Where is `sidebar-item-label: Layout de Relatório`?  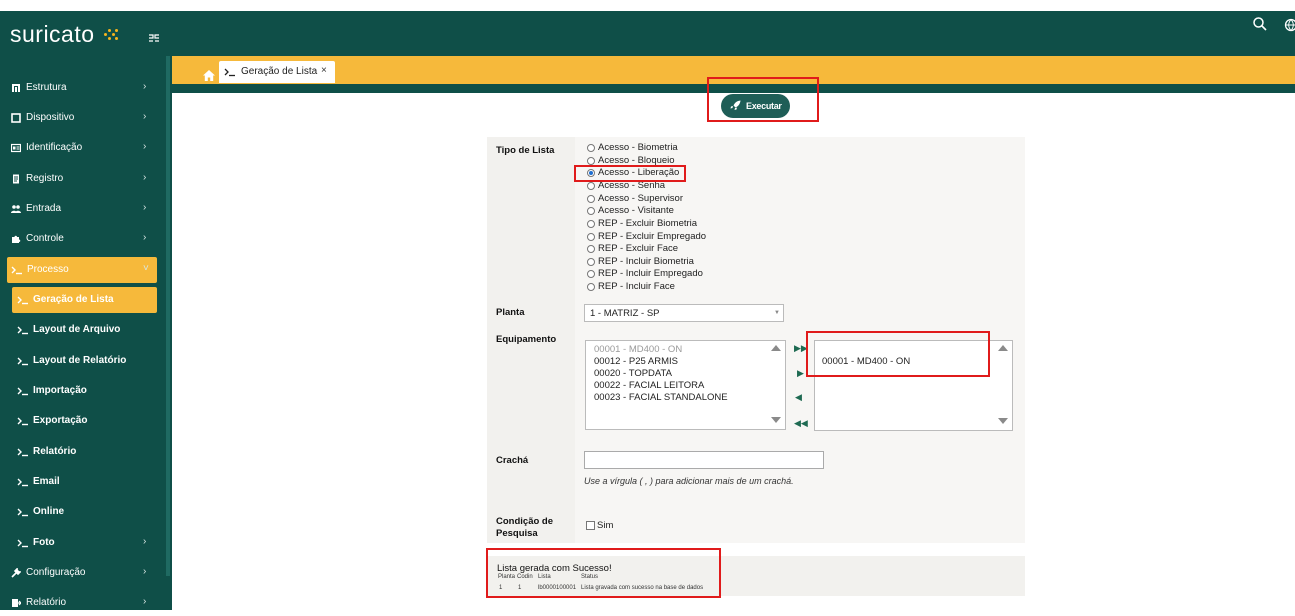 sidebar-item-label: Layout de Relatório is located at coordinates (79, 360).